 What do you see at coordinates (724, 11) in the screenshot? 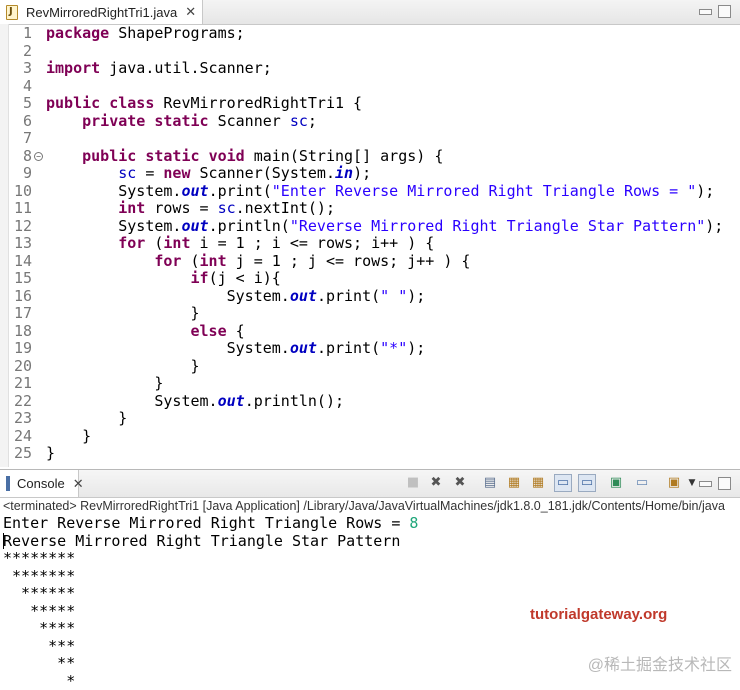
I see `maximize-icon` at bounding box center [724, 11].